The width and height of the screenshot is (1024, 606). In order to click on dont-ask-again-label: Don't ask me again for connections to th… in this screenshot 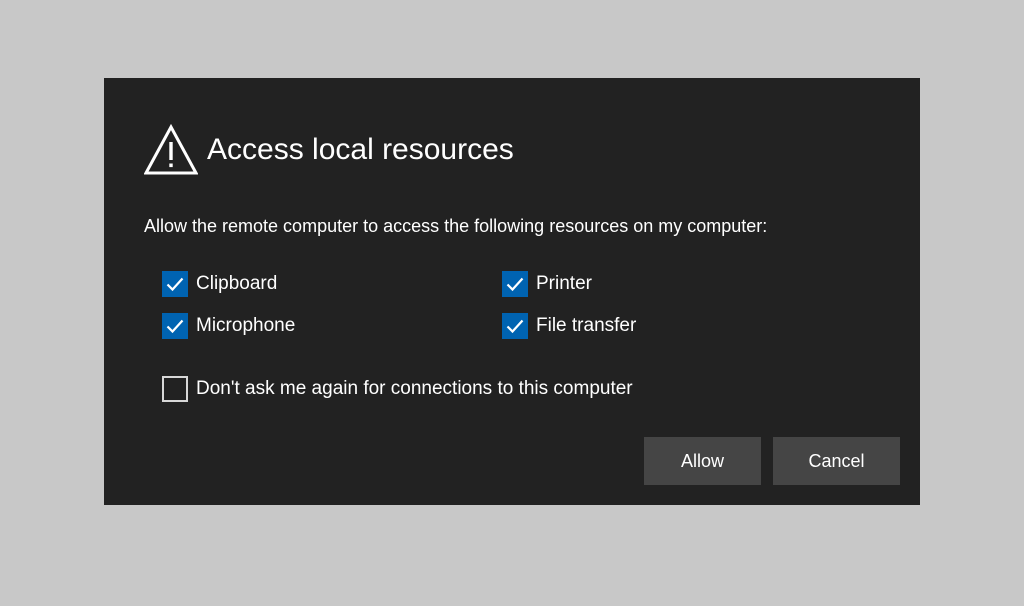, I will do `click(414, 388)`.